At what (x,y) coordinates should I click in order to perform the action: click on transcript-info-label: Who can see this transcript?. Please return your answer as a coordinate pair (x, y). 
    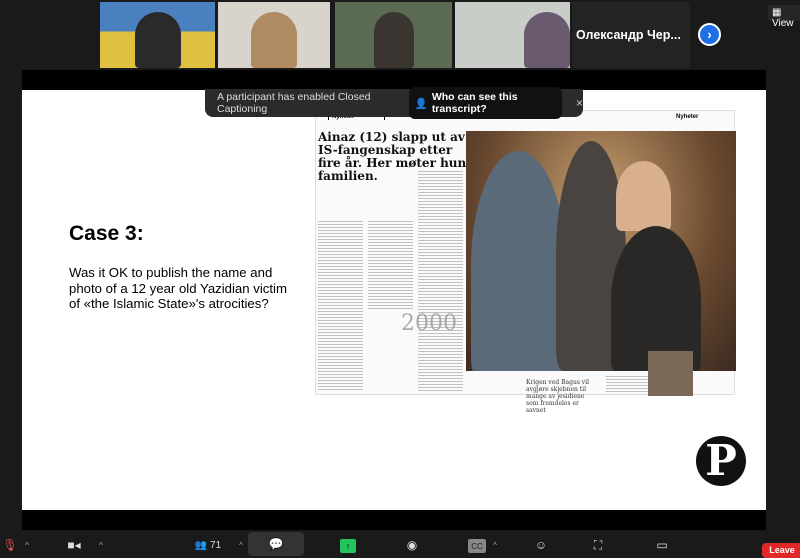
    Looking at the image, I should click on (474, 103).